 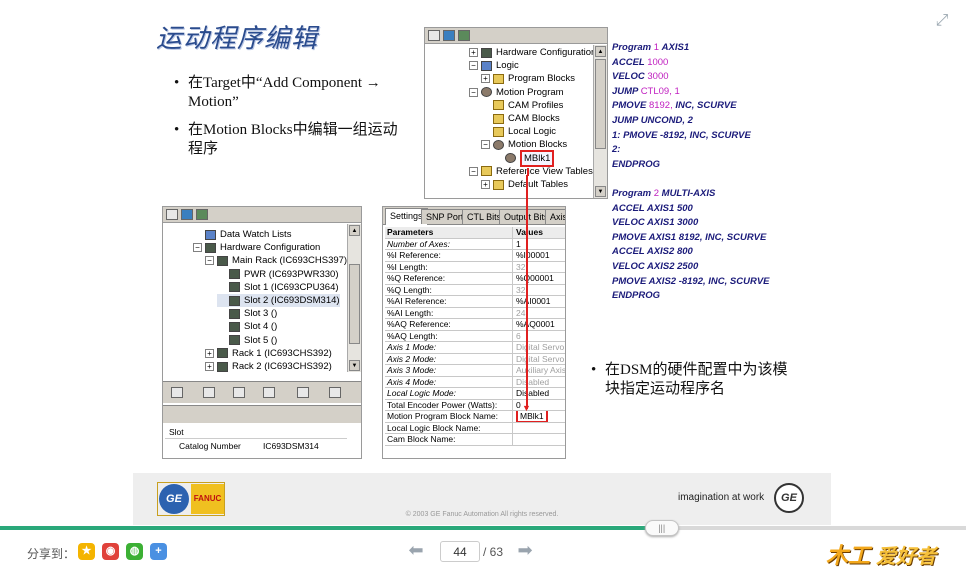 I want to click on tree-scrollbar: ▲ ▼, so click(x=600, y=121).